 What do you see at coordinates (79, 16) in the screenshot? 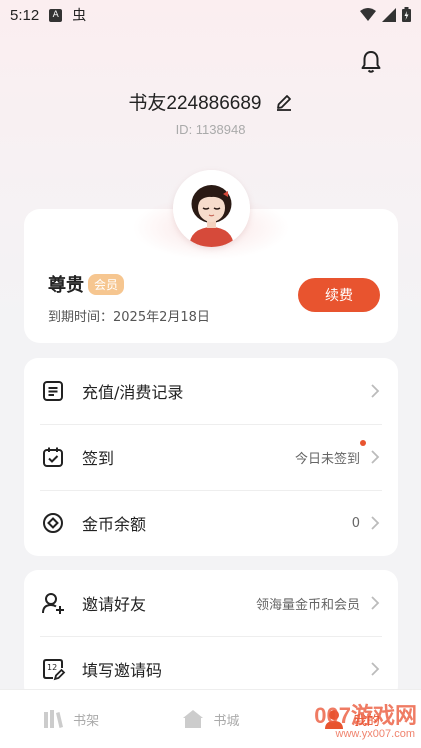
I see `bug-icon: 虫` at bounding box center [79, 16].